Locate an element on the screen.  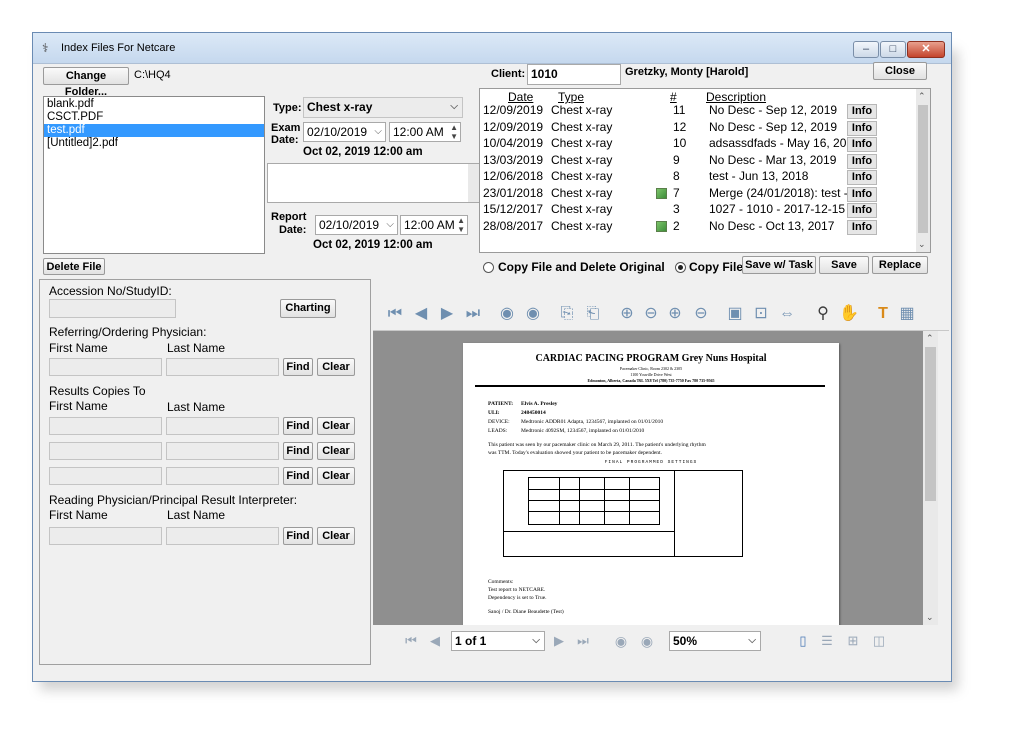
zoom-select: 50% ⌵ is located at coordinates (715, 641).